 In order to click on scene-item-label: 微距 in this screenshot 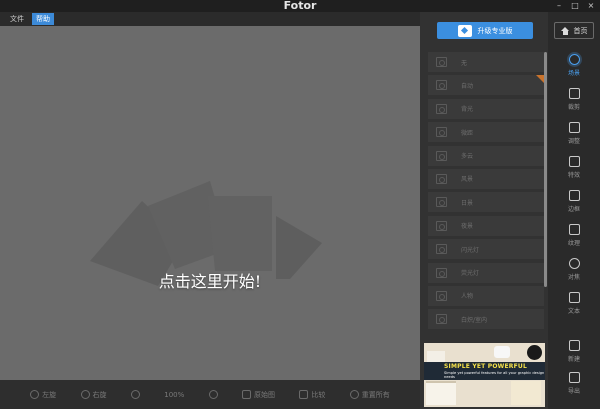, I will do `click(467, 133)`.